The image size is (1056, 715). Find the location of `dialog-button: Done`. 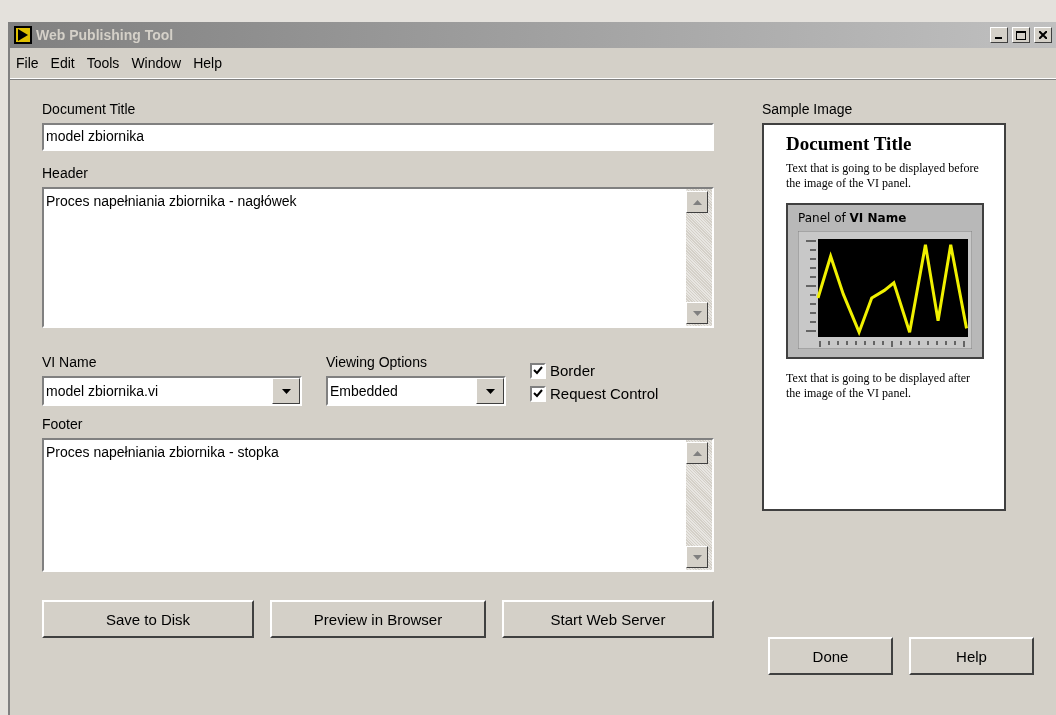

dialog-button: Done is located at coordinates (830, 656).